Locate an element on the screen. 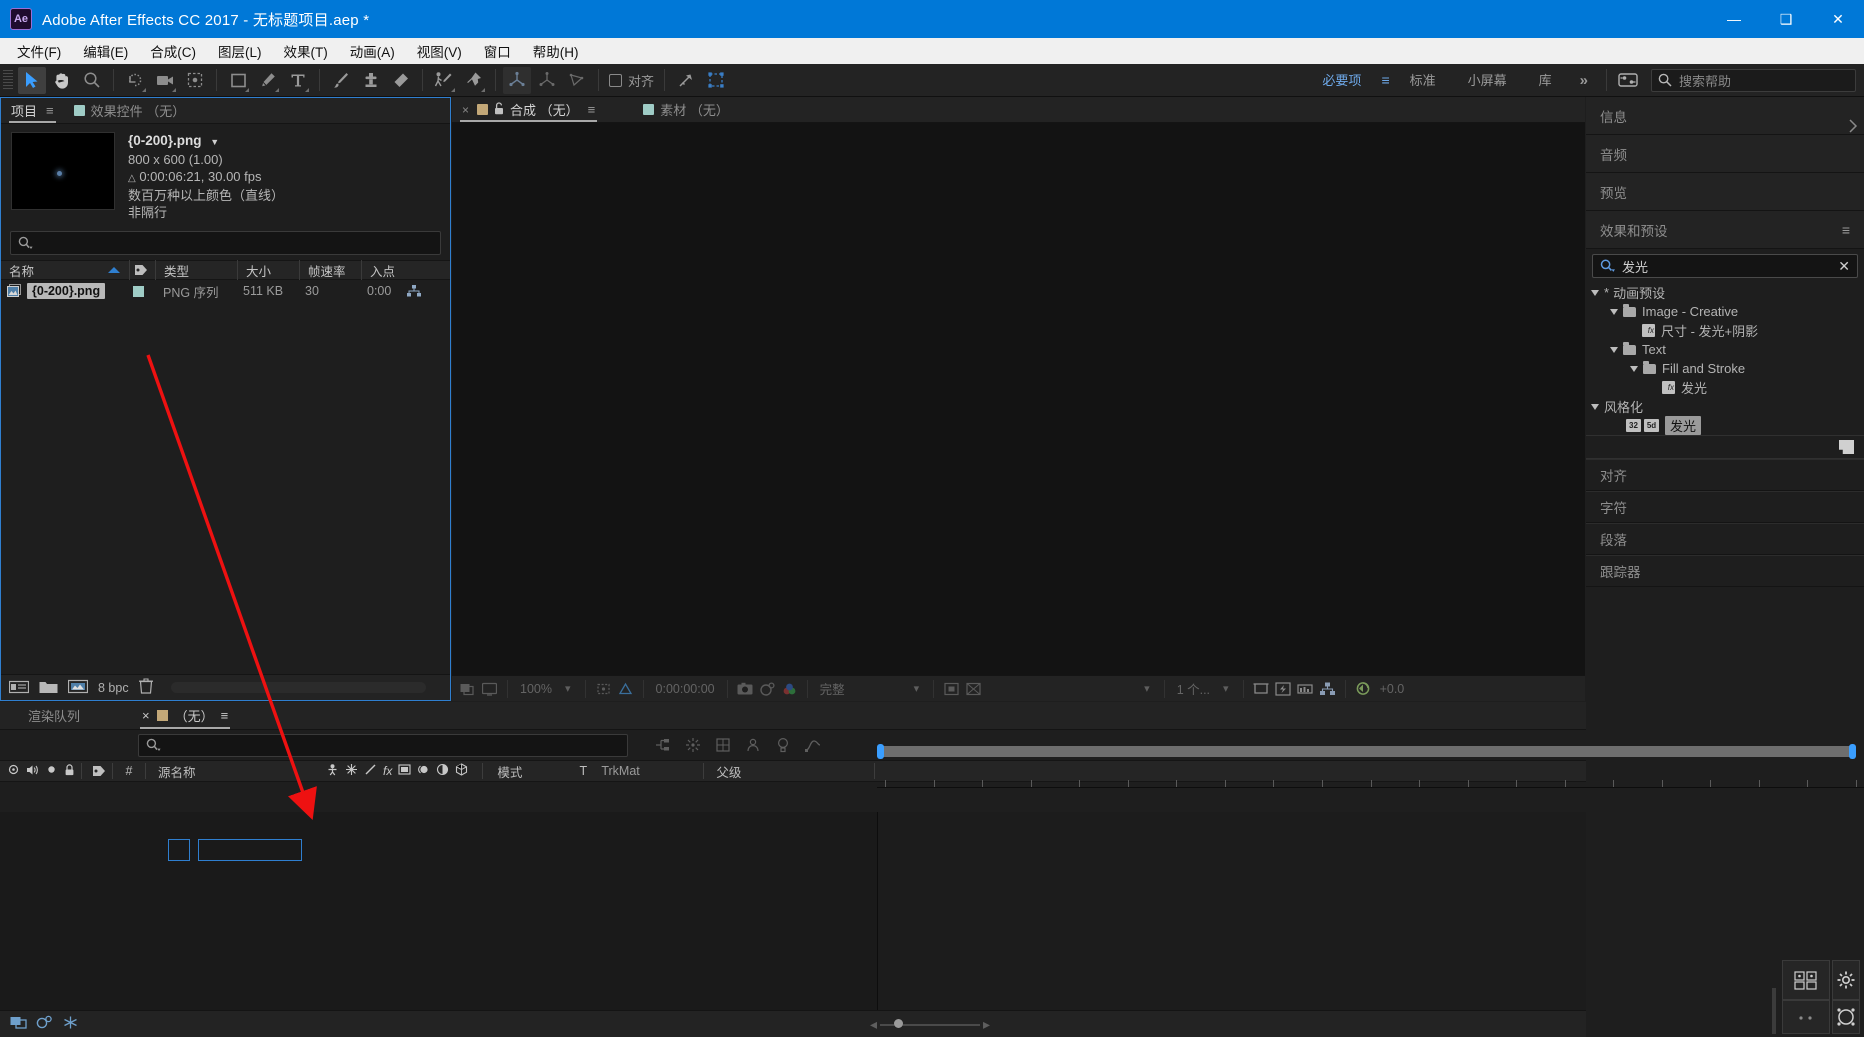  region-interest-toggle-icon is located at coordinates (951, 688).